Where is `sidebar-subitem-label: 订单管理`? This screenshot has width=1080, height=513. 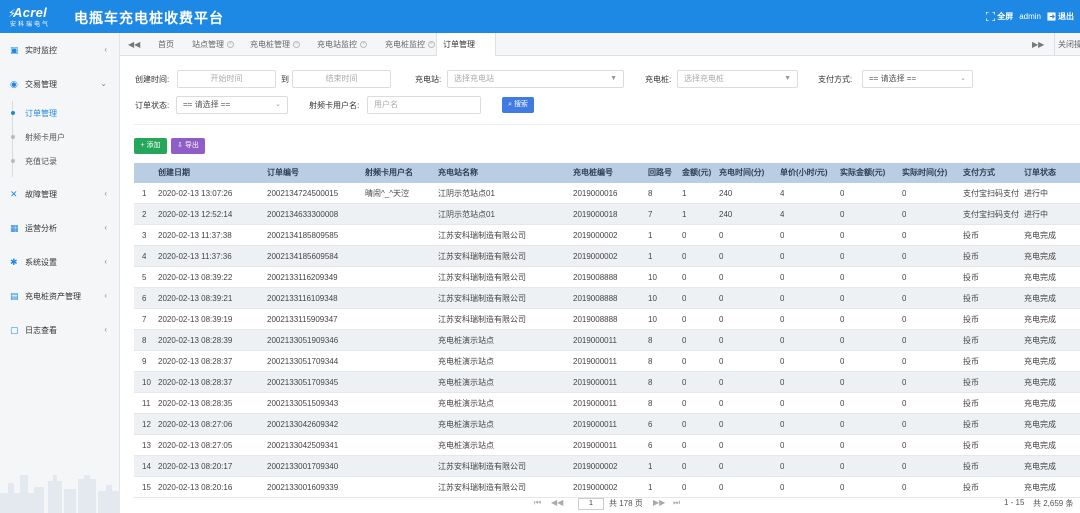
sidebar-subitem-label: 订单管理 is located at coordinates (41, 113).